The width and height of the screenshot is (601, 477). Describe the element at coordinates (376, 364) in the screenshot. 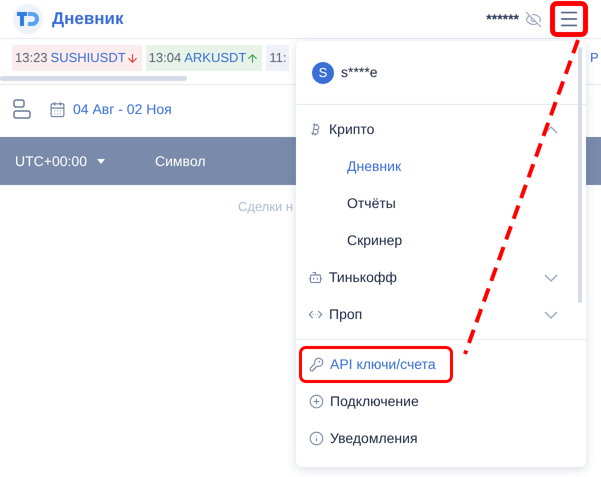

I see `menu-item: API ключи/счета` at that location.